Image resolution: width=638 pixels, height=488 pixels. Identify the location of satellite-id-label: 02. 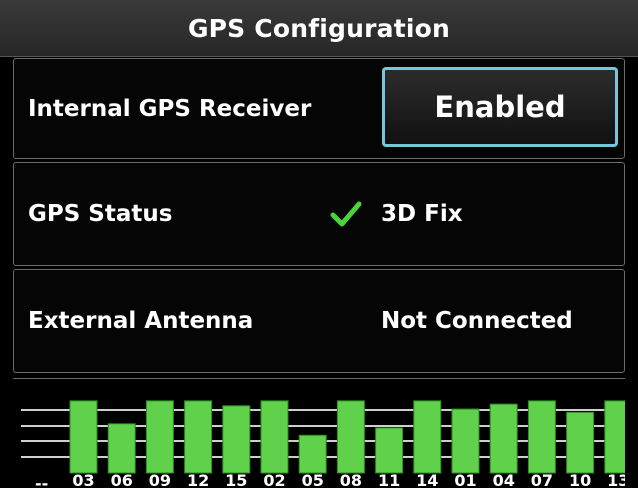
(274, 479).